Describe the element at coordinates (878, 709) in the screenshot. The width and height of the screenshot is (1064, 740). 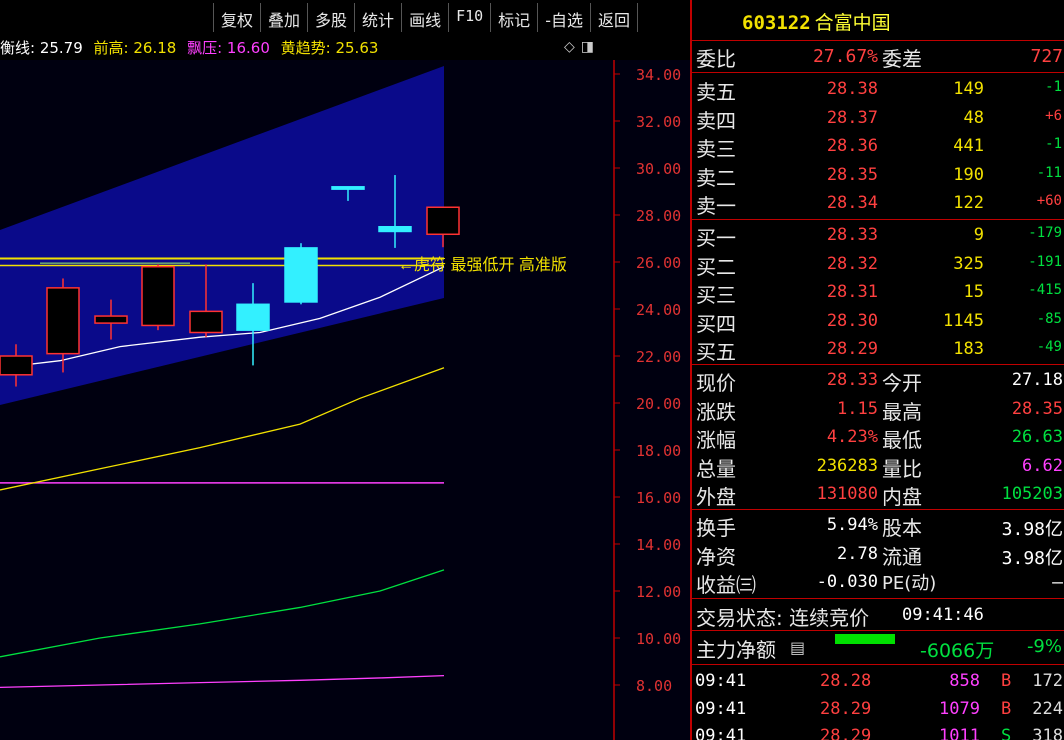
I see `tick-row: 09:41 28.29 1079 B 224` at that location.